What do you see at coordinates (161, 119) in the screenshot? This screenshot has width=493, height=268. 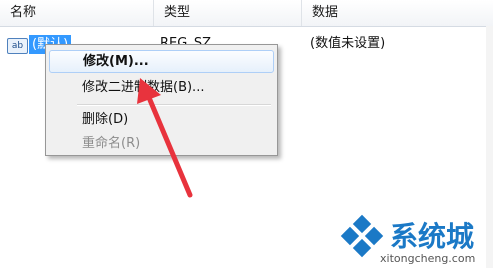 I see `menu-item-delete: 删除(D)` at bounding box center [161, 119].